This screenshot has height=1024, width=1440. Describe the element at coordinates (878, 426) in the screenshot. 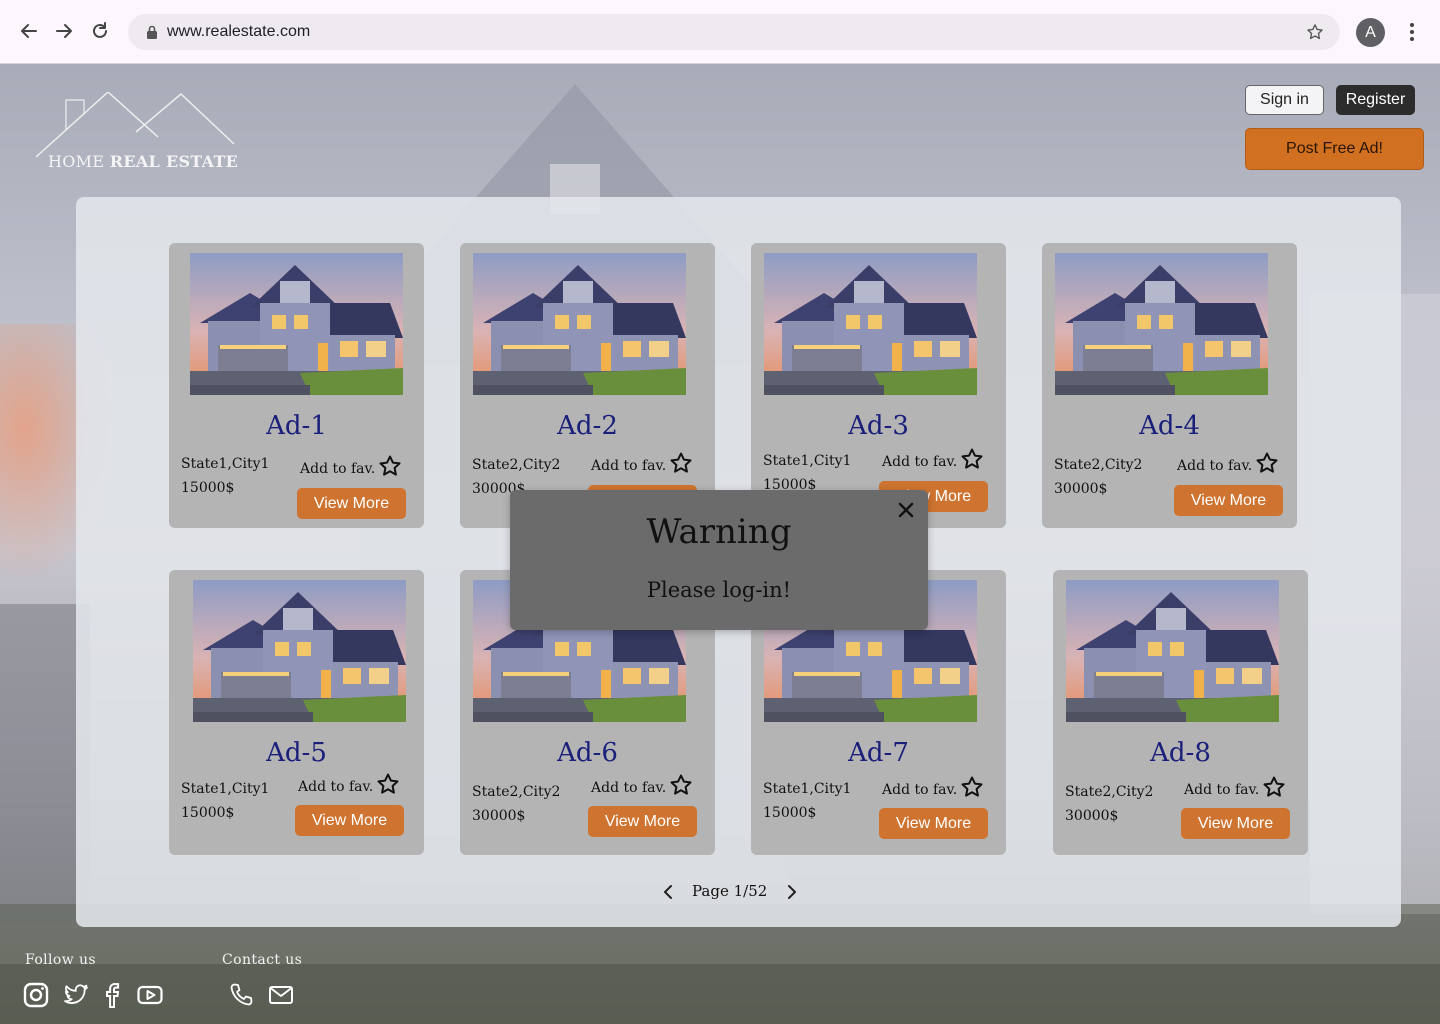

I see `ad-title: Ad-3` at that location.